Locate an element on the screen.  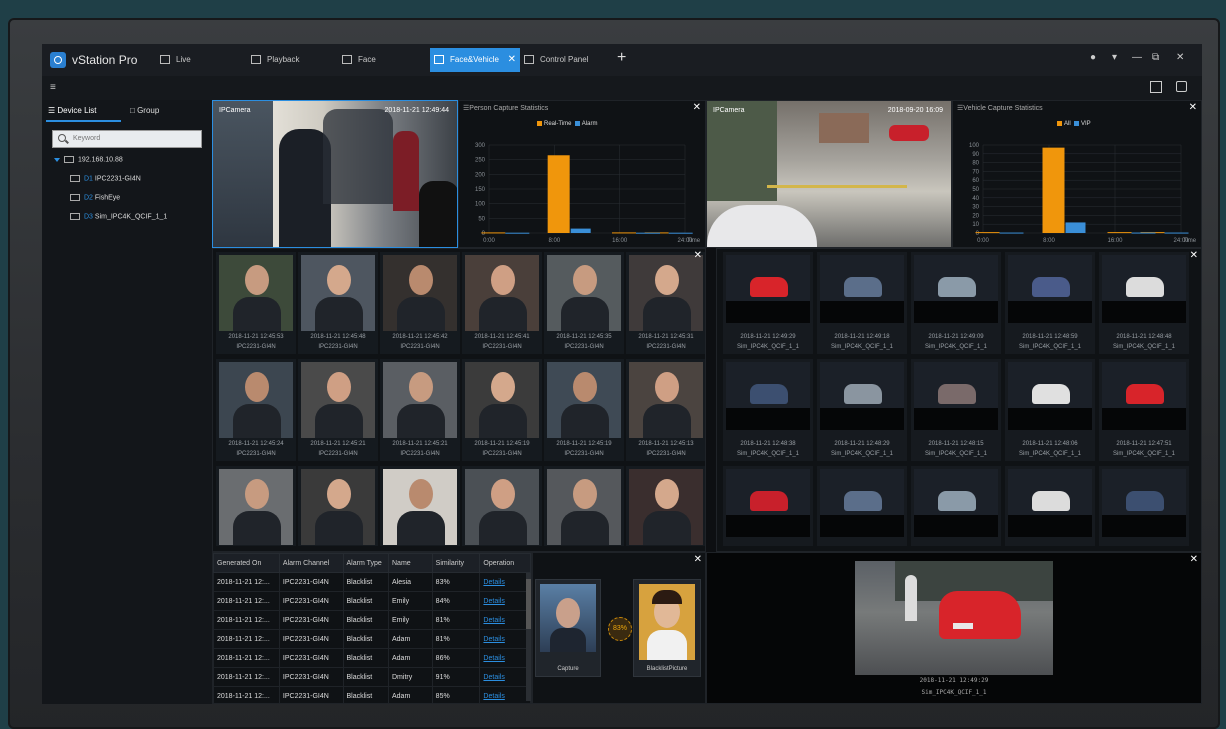
vehicle-capture-item: 2018-11-21 12:48:38 Sim_IPC4K_QCIF_1_1 is located at coordinates (768, 410).